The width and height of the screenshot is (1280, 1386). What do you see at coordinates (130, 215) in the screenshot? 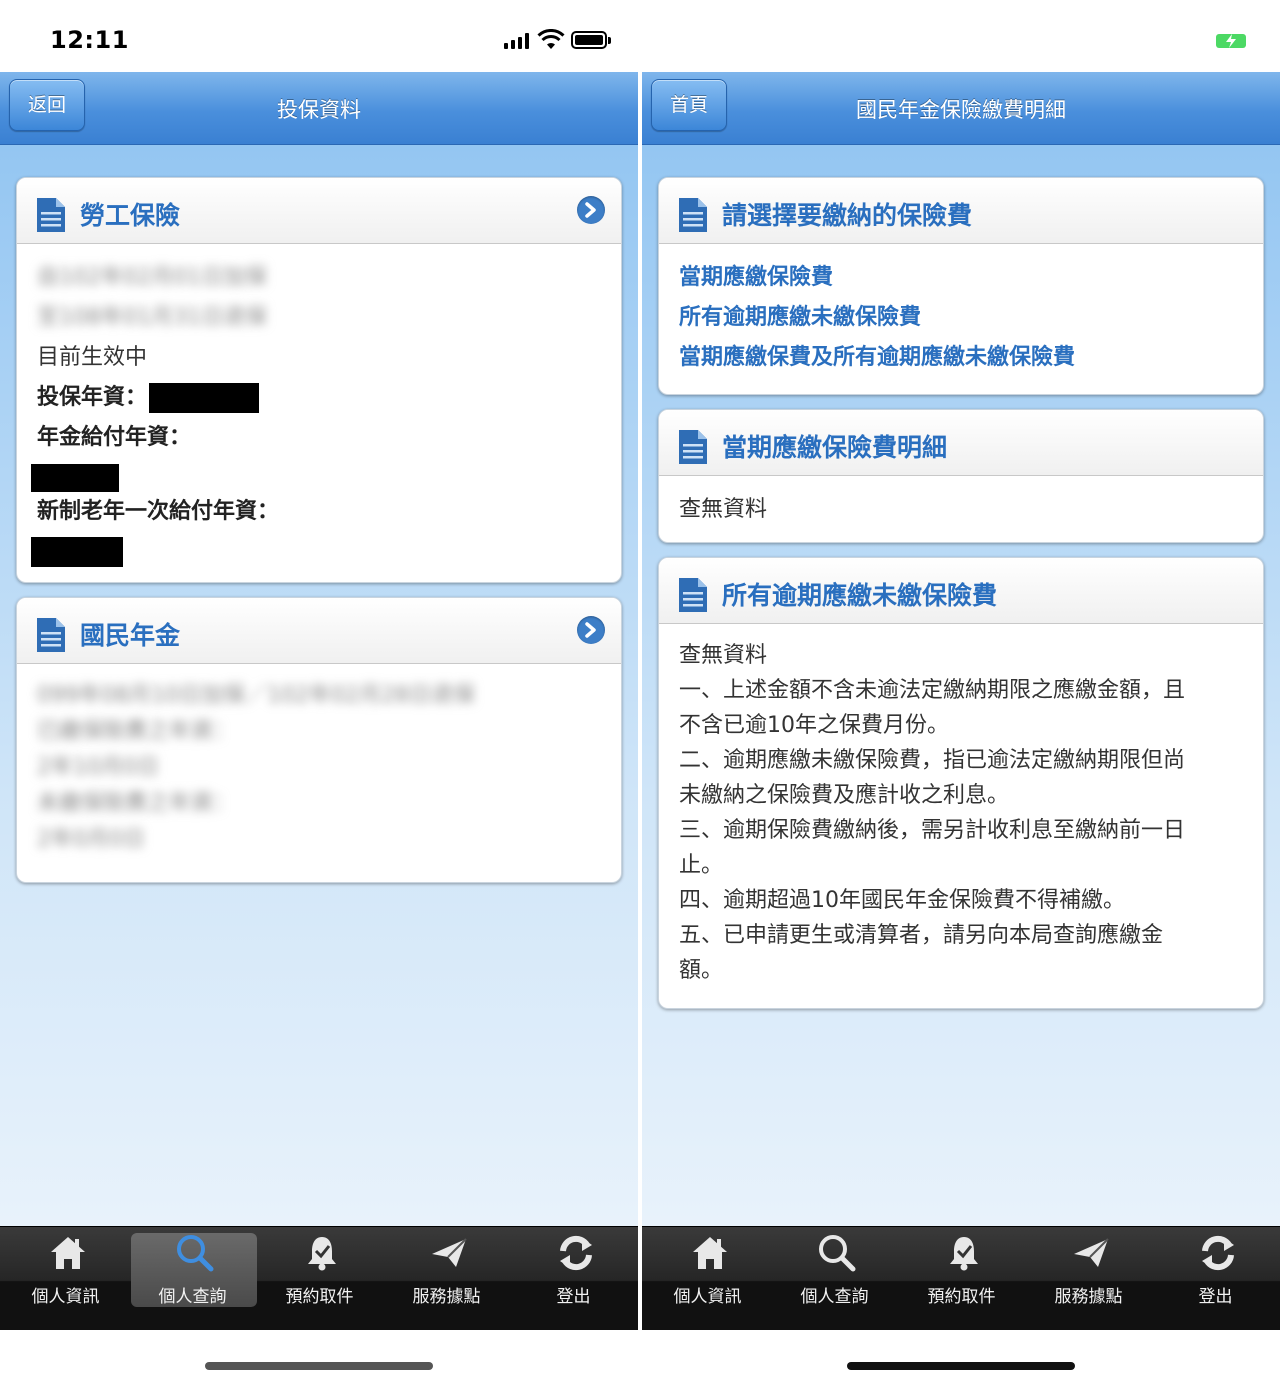
I see `card-title: 勞工保險` at bounding box center [130, 215].